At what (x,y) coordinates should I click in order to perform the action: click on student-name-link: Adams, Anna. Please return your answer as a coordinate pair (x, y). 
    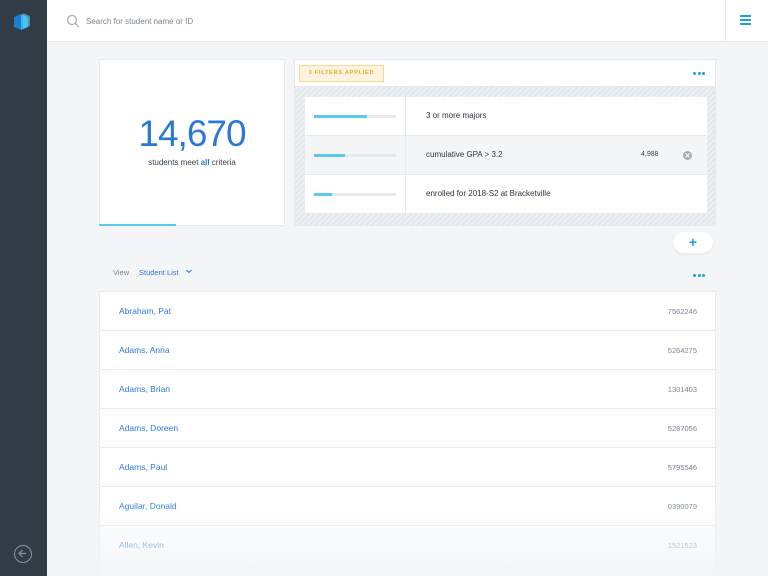
    Looking at the image, I should click on (144, 350).